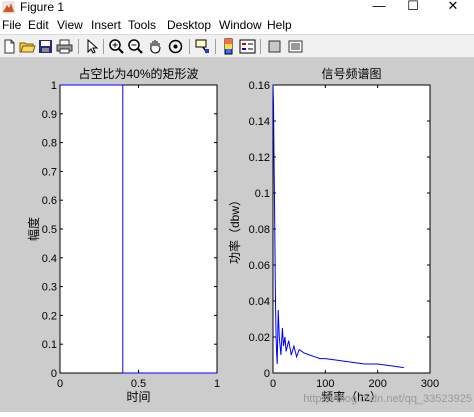 This screenshot has width=474, height=417. Describe the element at coordinates (259, 302) in the screenshot. I see `y-tick-label: 0.04` at that location.